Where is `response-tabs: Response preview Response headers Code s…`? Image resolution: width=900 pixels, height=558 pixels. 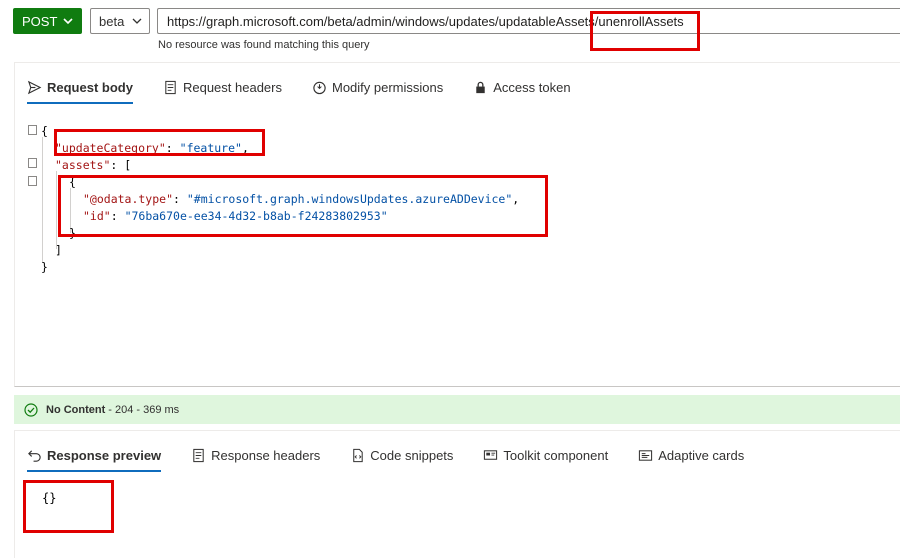 response-tabs: Response preview Response headers Code s… is located at coordinates (457, 455).